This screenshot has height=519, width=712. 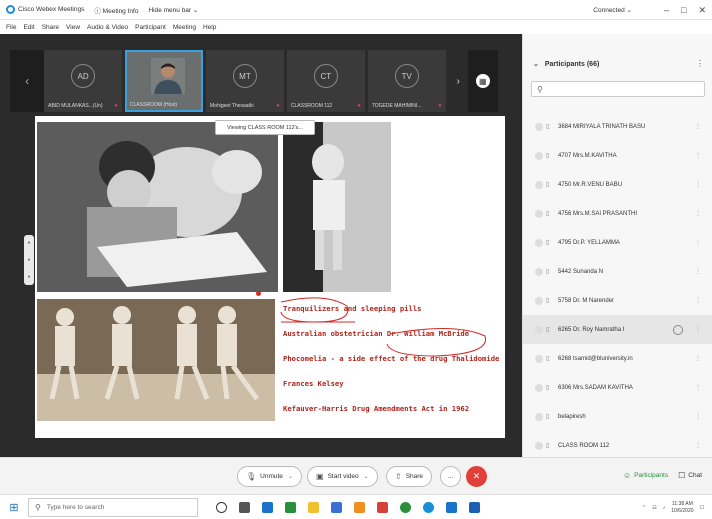 What do you see at coordinates (352, 308) in the screenshot?
I see `slide-line: Tranquilizers and sleeping pills` at bounding box center [352, 308].